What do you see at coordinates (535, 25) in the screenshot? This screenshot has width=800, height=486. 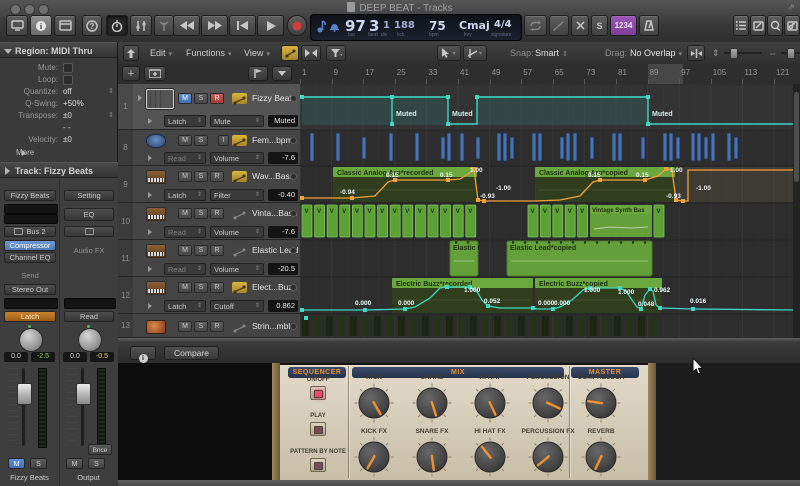 I see `cycle-button` at bounding box center [535, 25].